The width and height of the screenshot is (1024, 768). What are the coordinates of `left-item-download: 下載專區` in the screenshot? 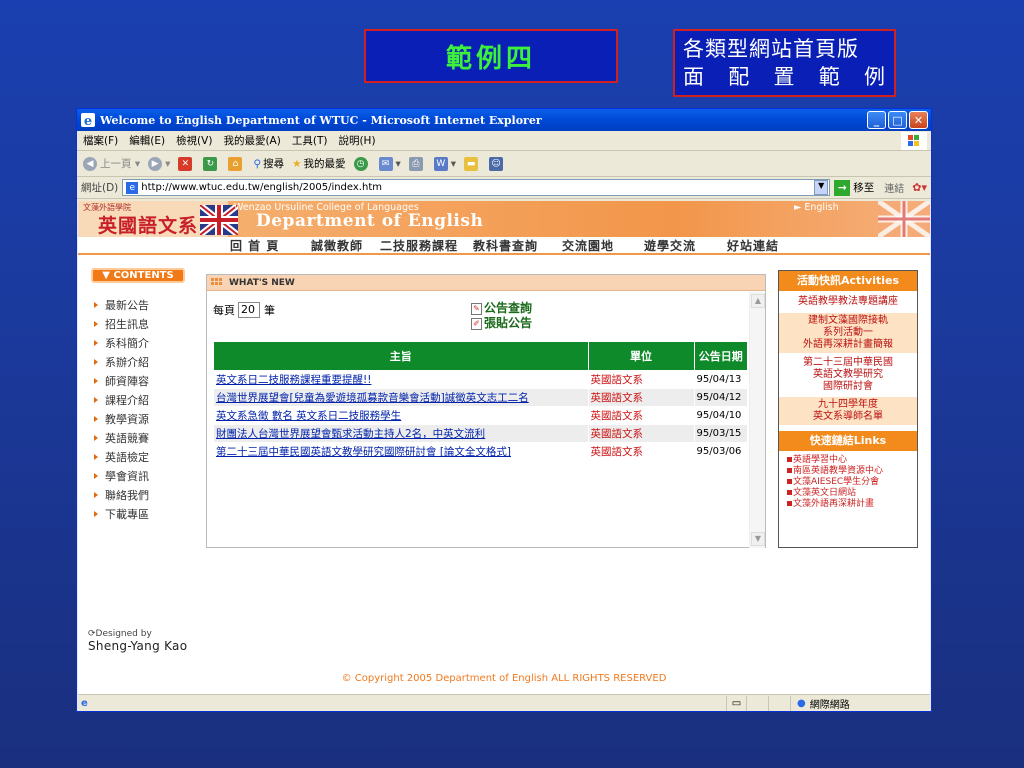 It's located at (121, 514).